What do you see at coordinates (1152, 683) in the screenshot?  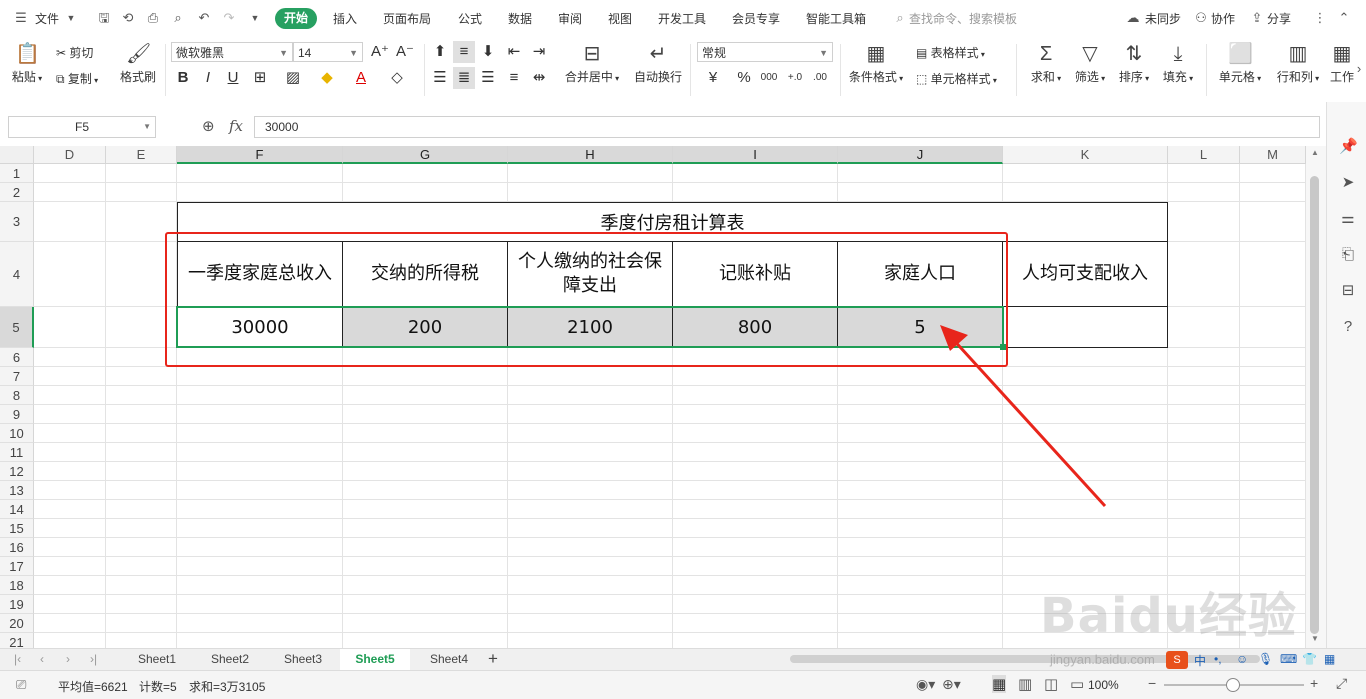 I see `zoom-out-icon: −` at bounding box center [1152, 683].